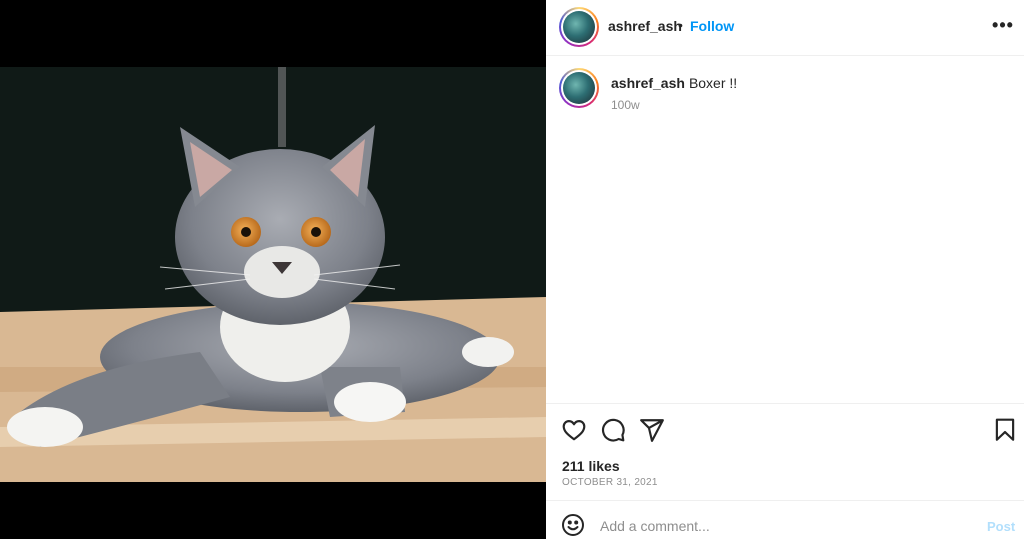 This screenshot has width=1024, height=539. I want to click on action-bar, so click(785, 429).